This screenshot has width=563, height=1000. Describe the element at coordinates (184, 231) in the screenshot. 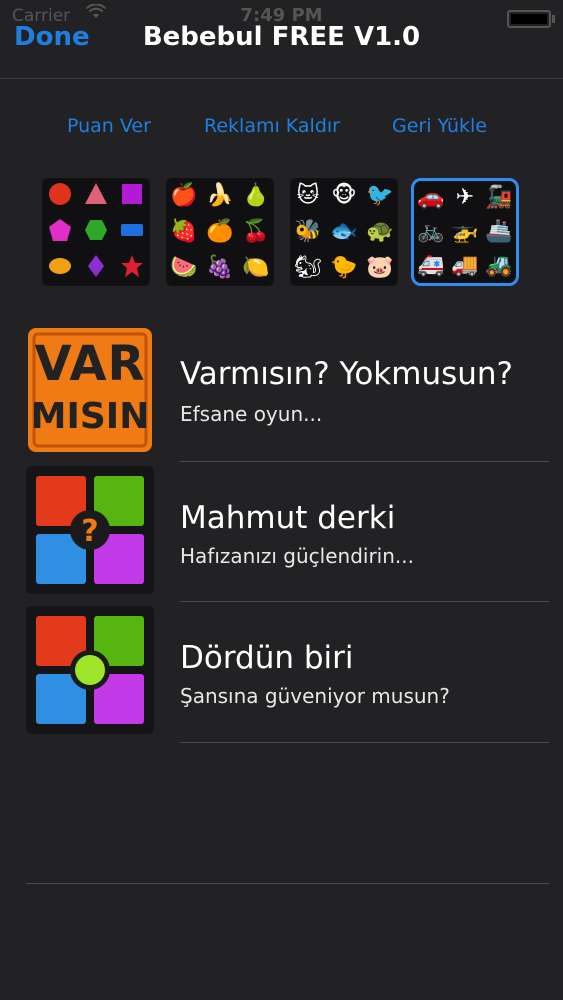

I see `strawberry-icon: 🍓` at that location.